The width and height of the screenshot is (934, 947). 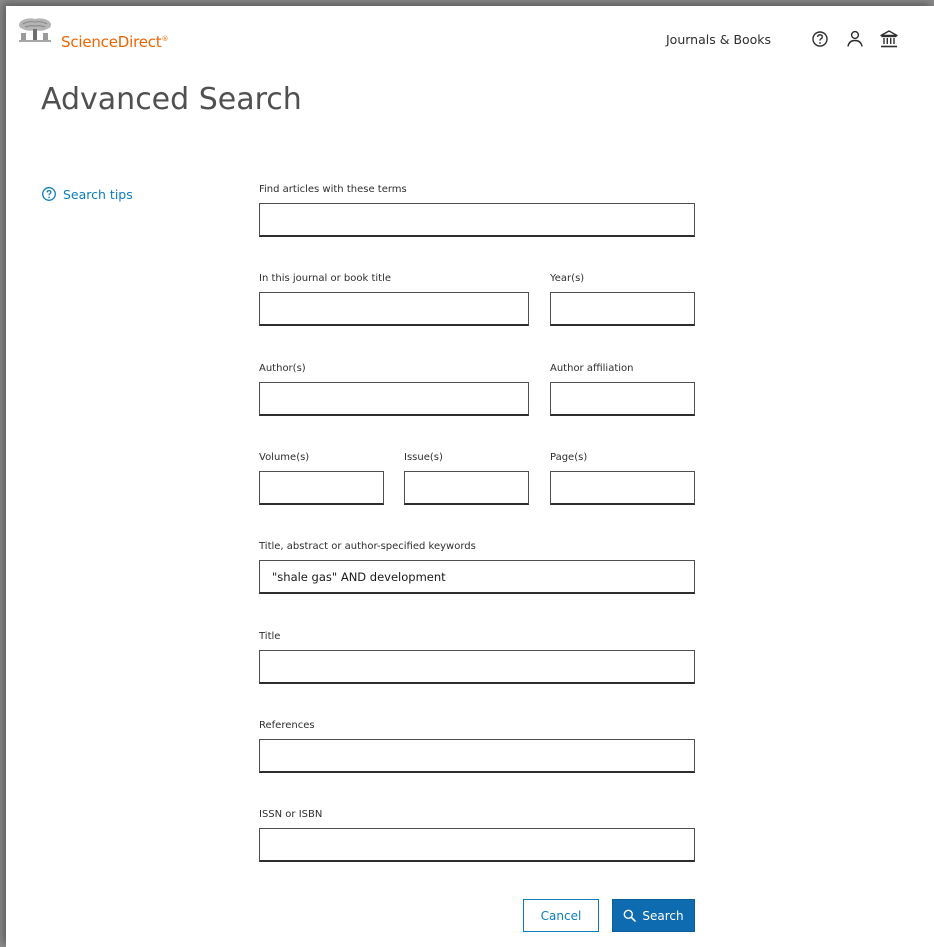 I want to click on issue-label: Issue(s), so click(x=423, y=457).